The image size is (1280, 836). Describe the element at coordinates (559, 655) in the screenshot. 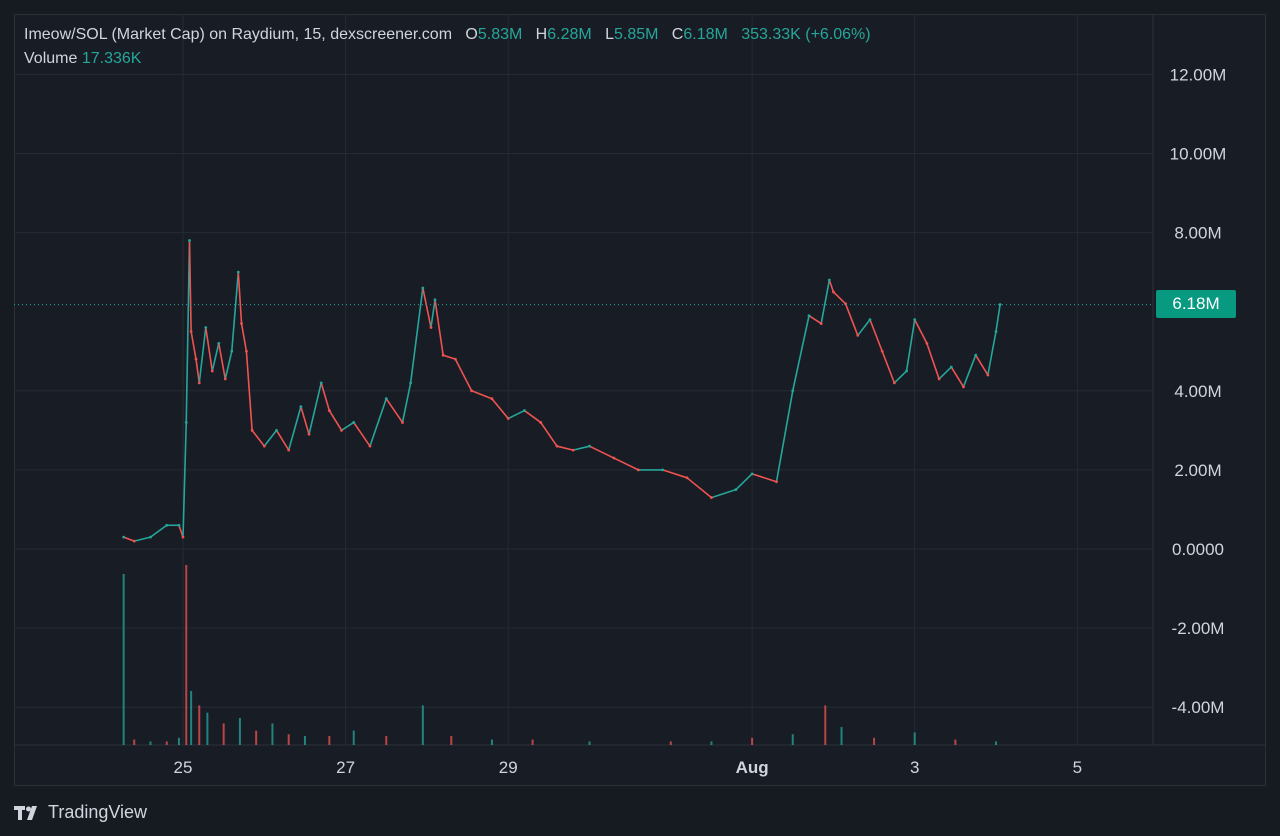

I see `volume-bars` at that location.